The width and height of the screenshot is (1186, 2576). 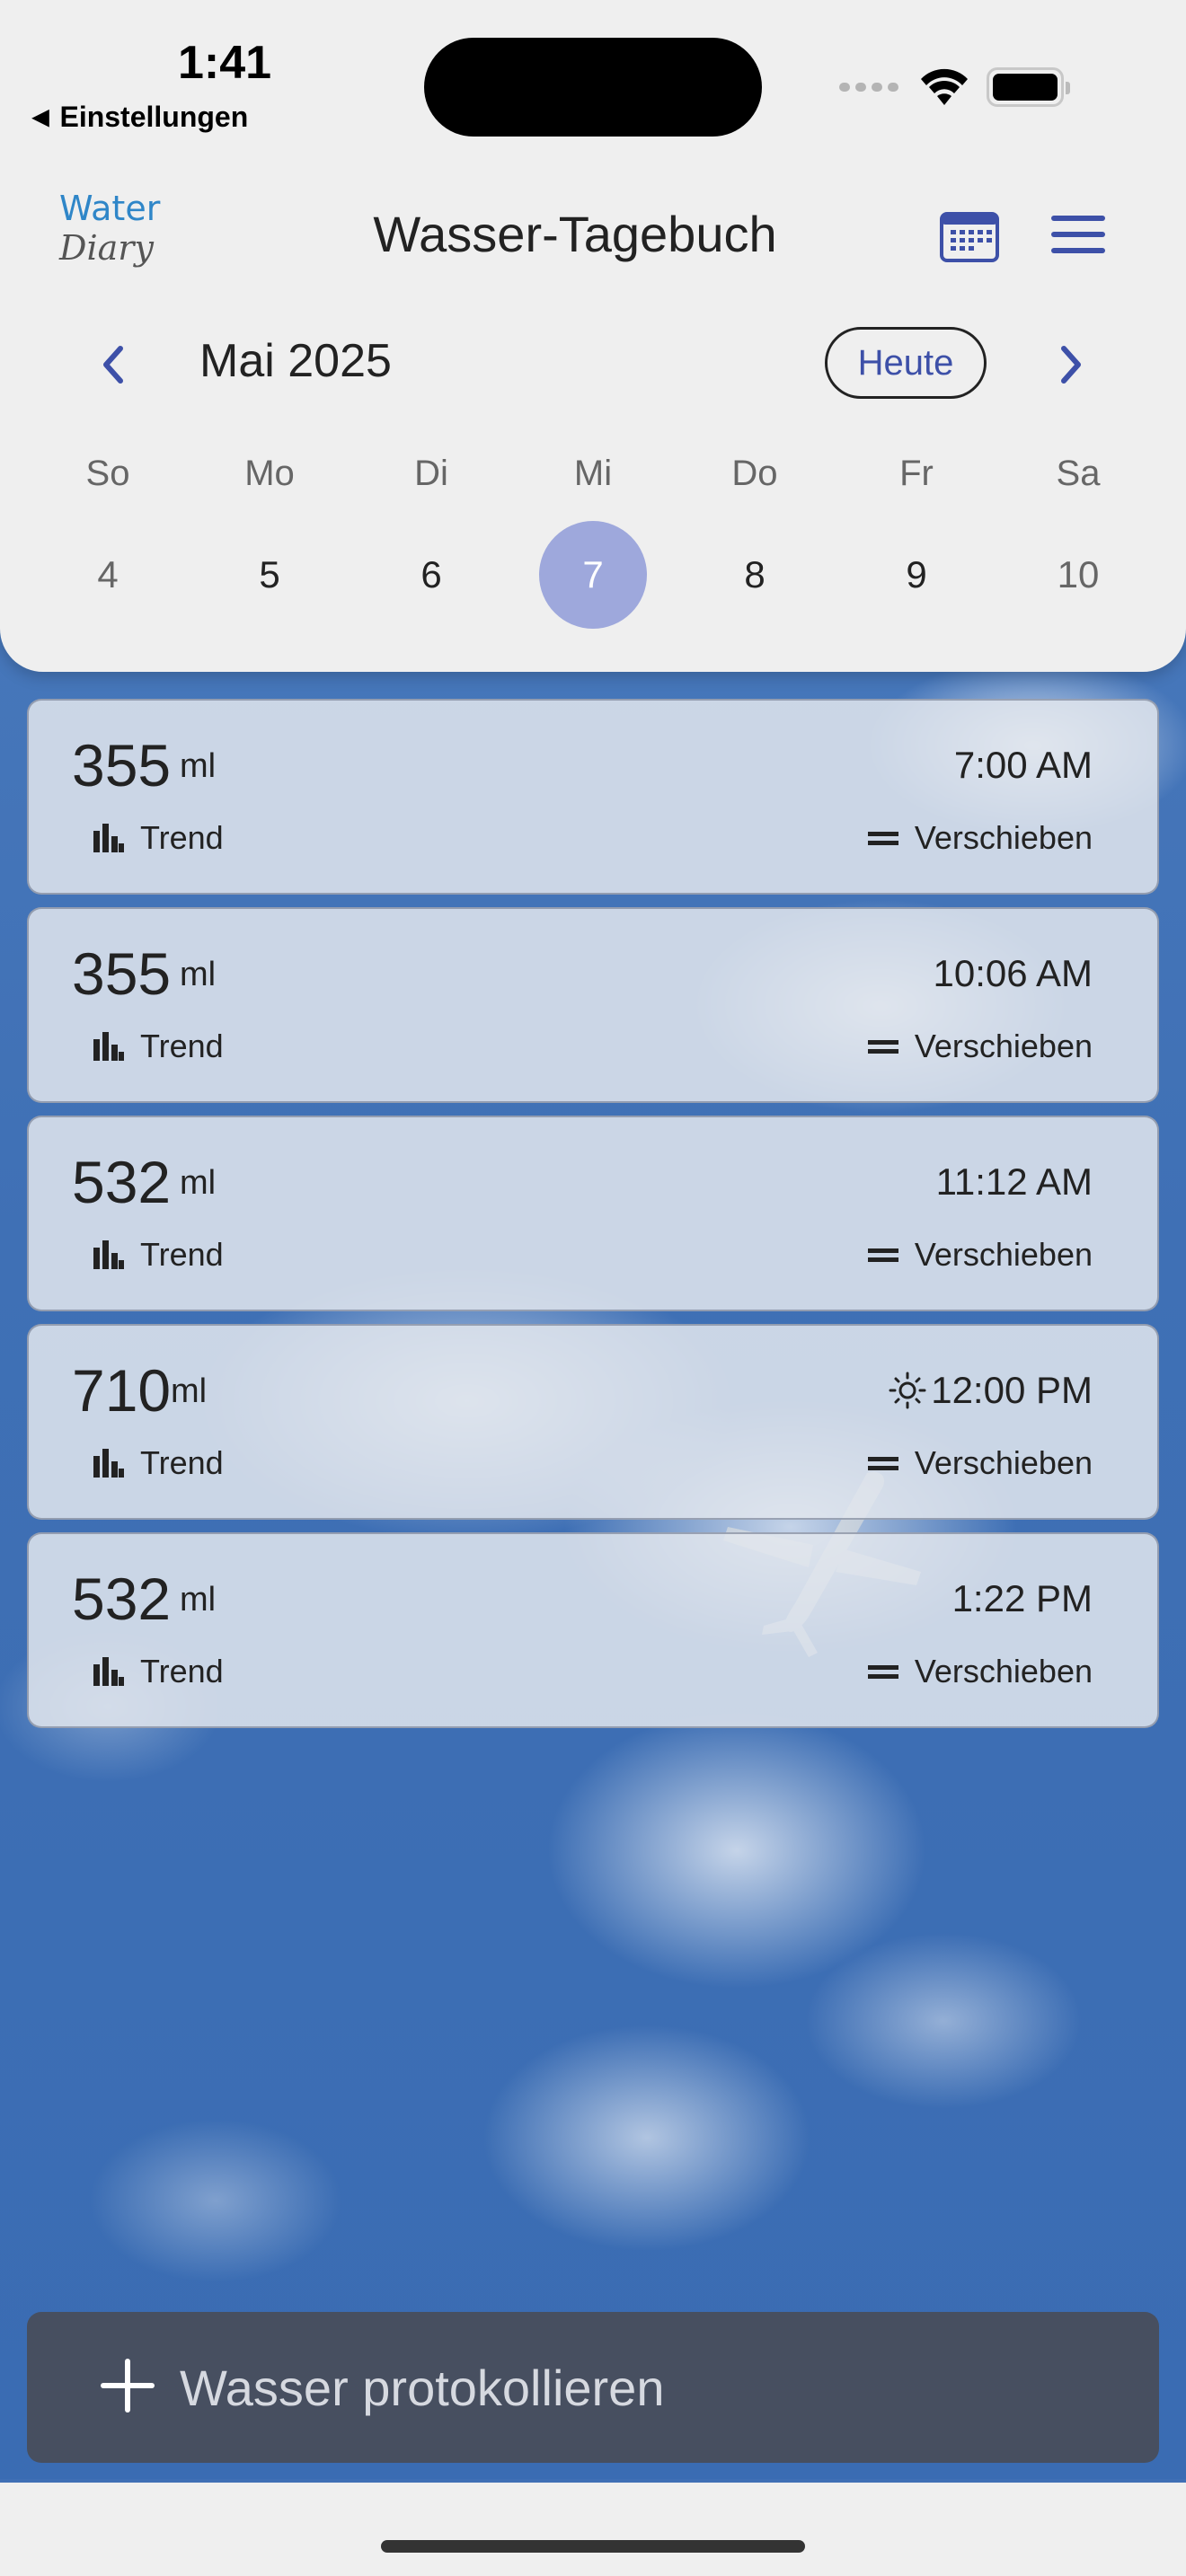 What do you see at coordinates (107, 473) in the screenshot?
I see `weekday-label: So` at bounding box center [107, 473].